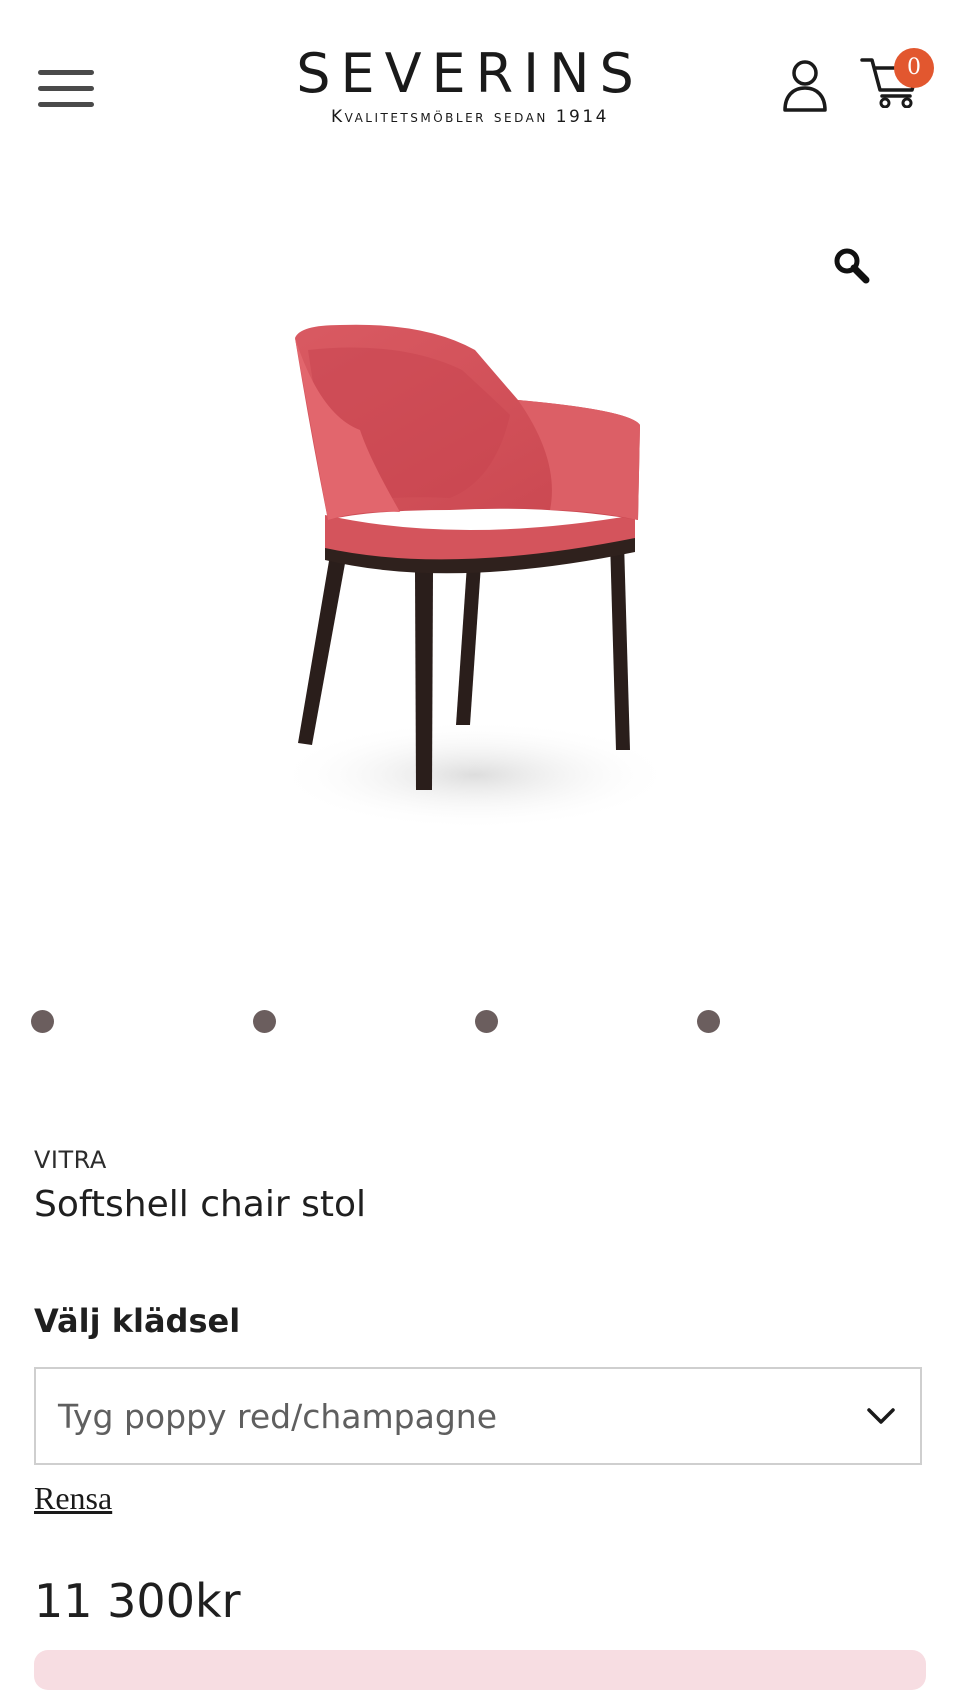  I want to click on clear-selection-link: Rensa, so click(73, 1498).